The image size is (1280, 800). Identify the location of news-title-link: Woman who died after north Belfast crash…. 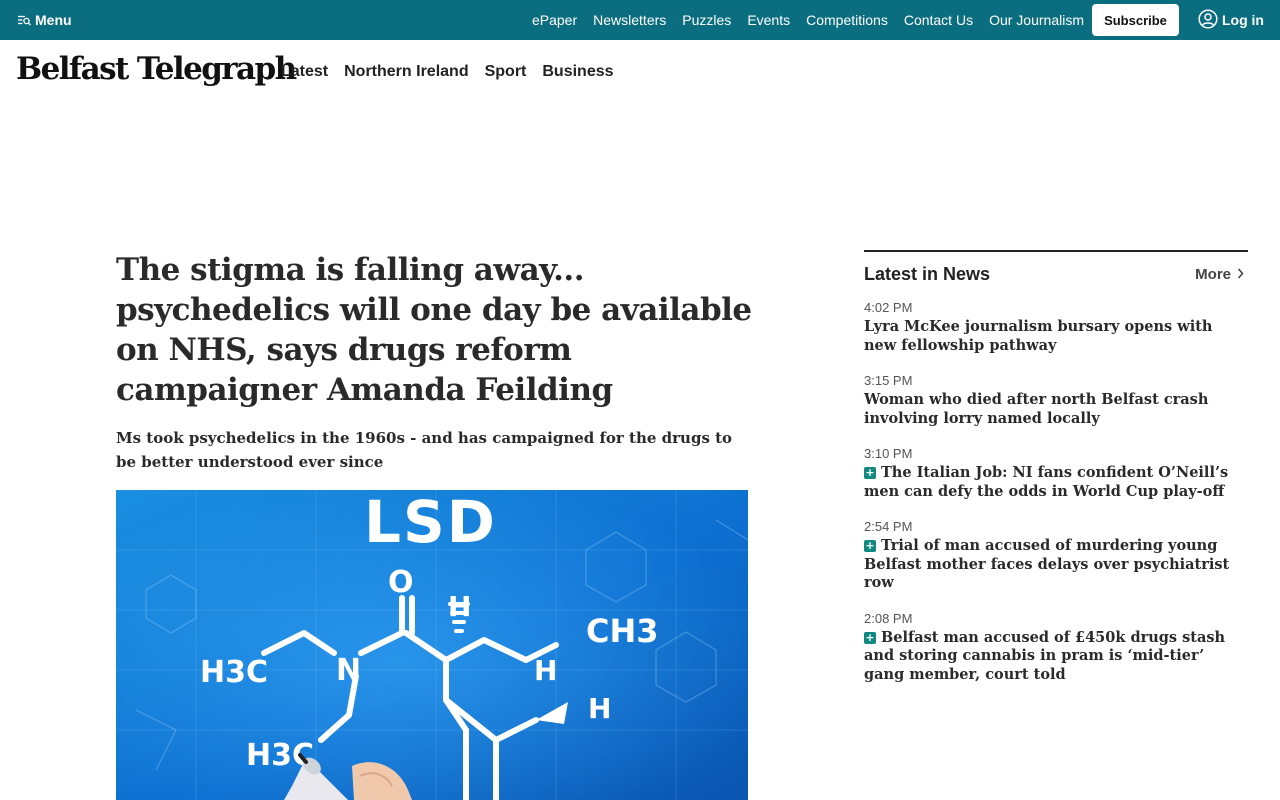
(1056, 409).